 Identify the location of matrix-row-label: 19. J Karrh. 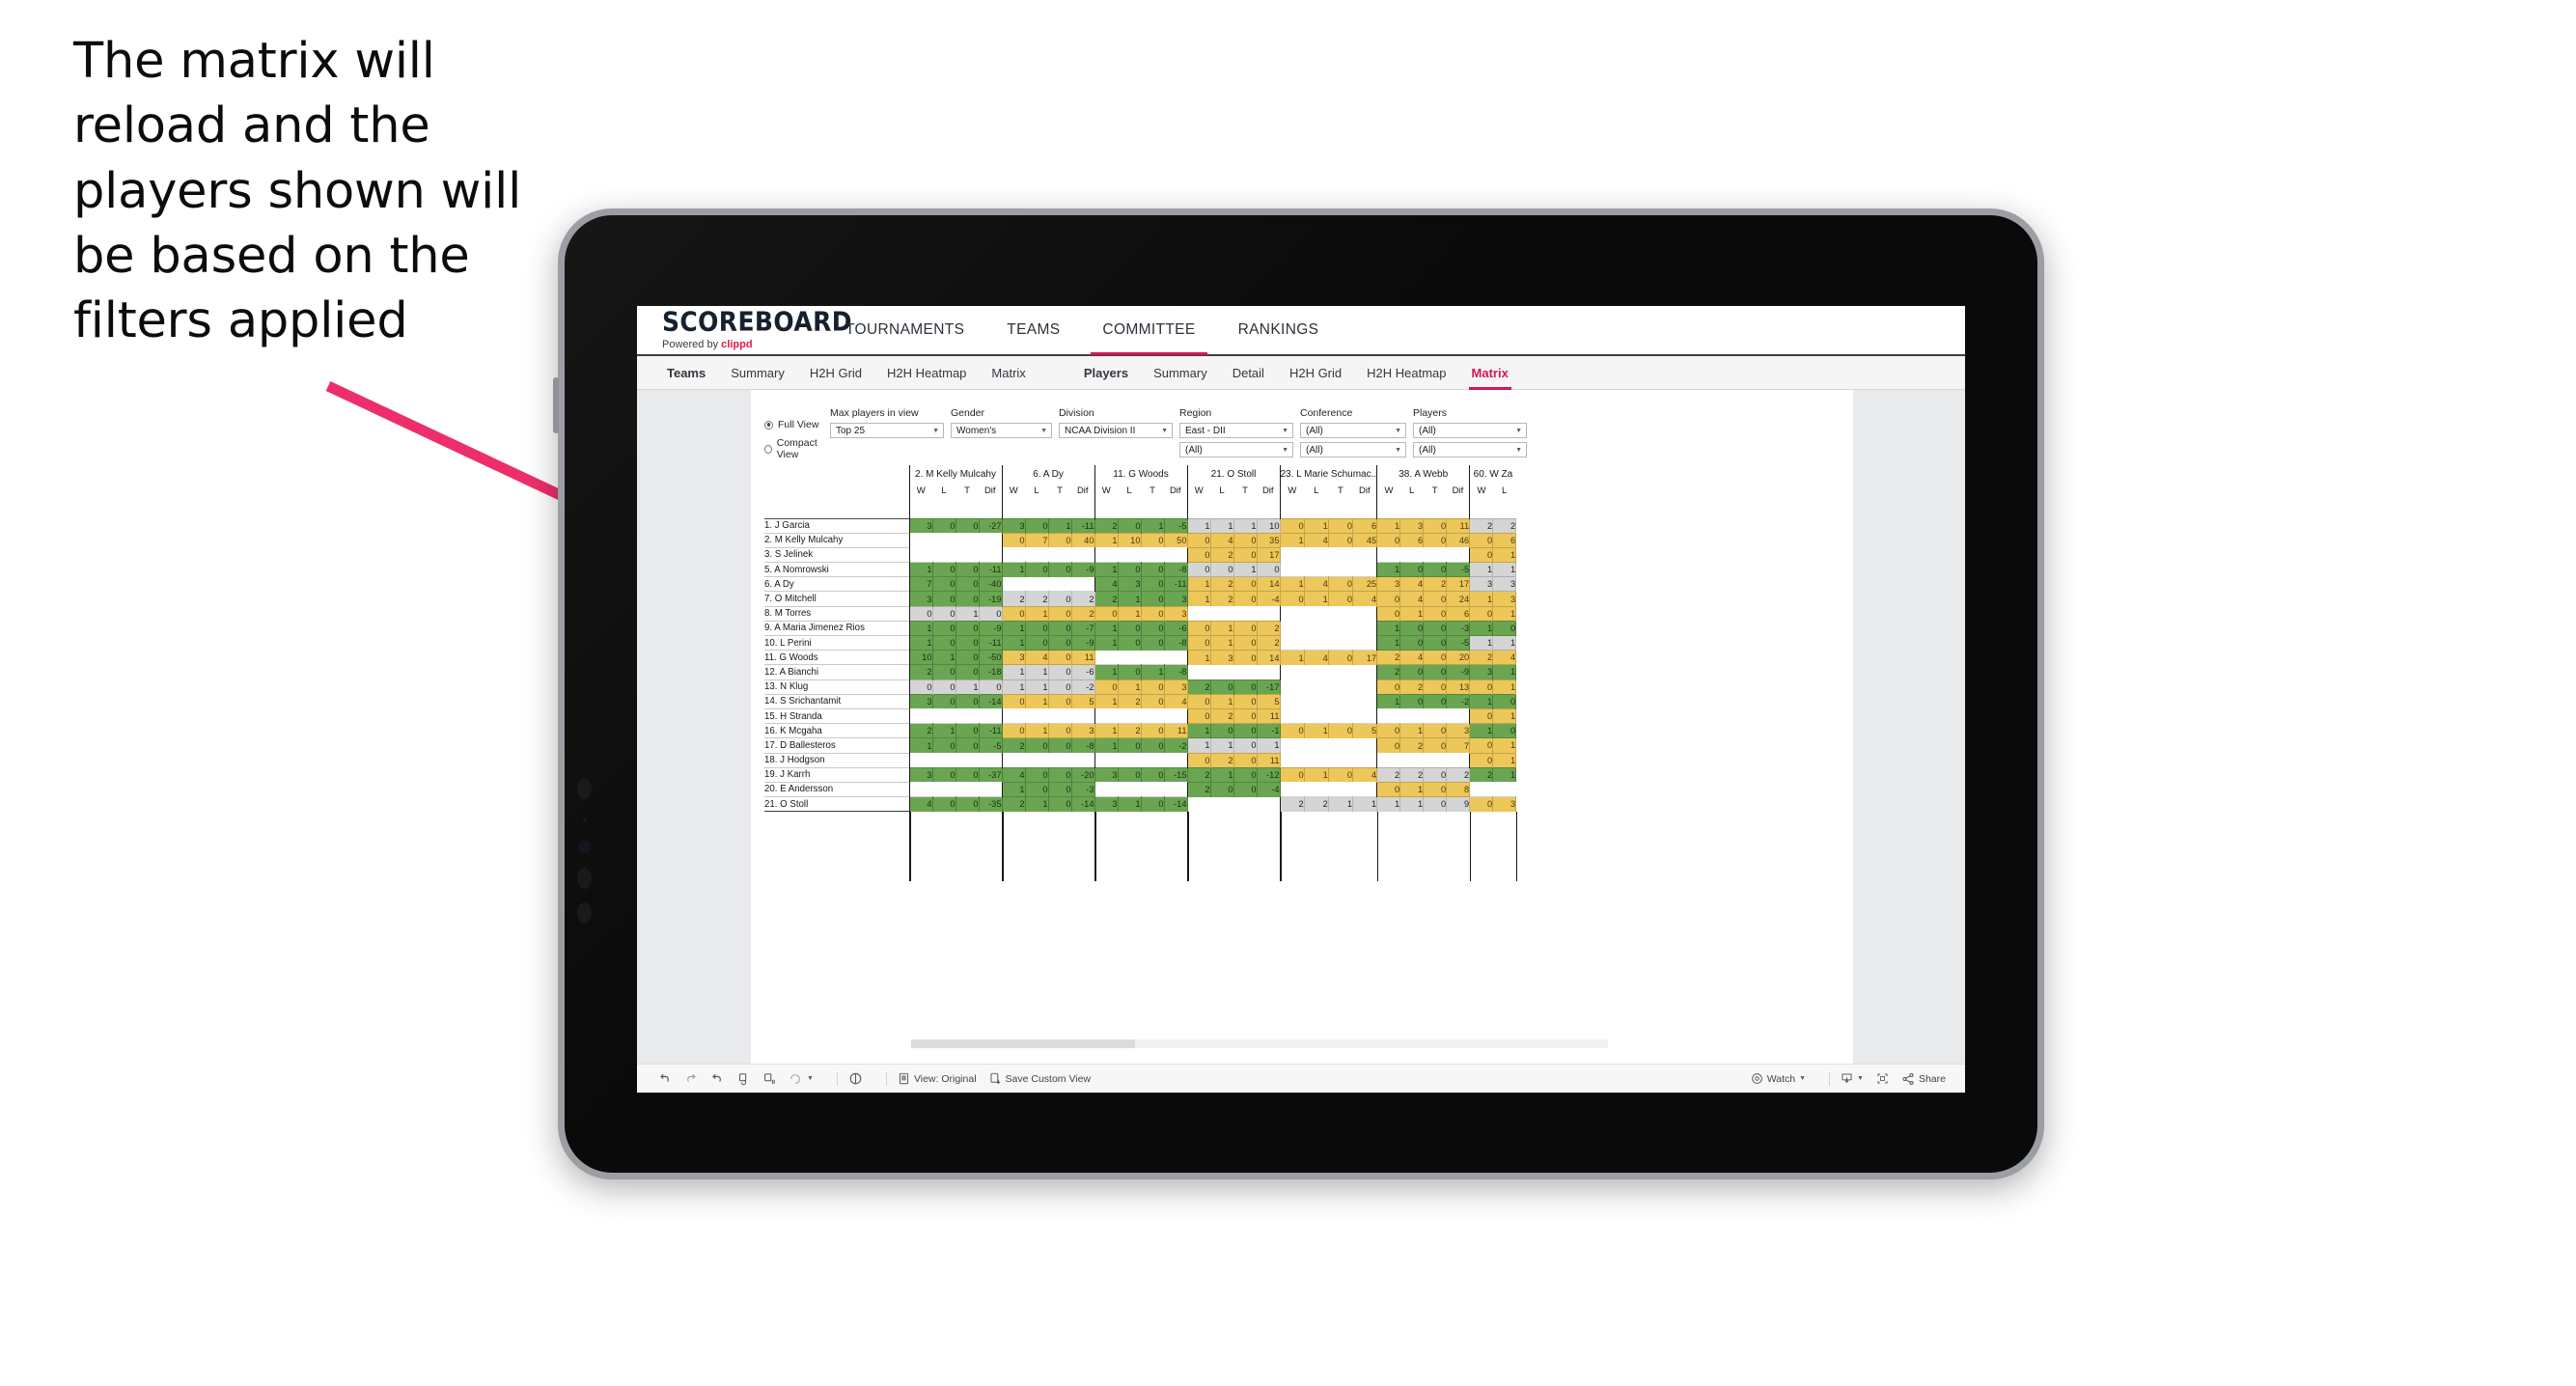
(836, 774).